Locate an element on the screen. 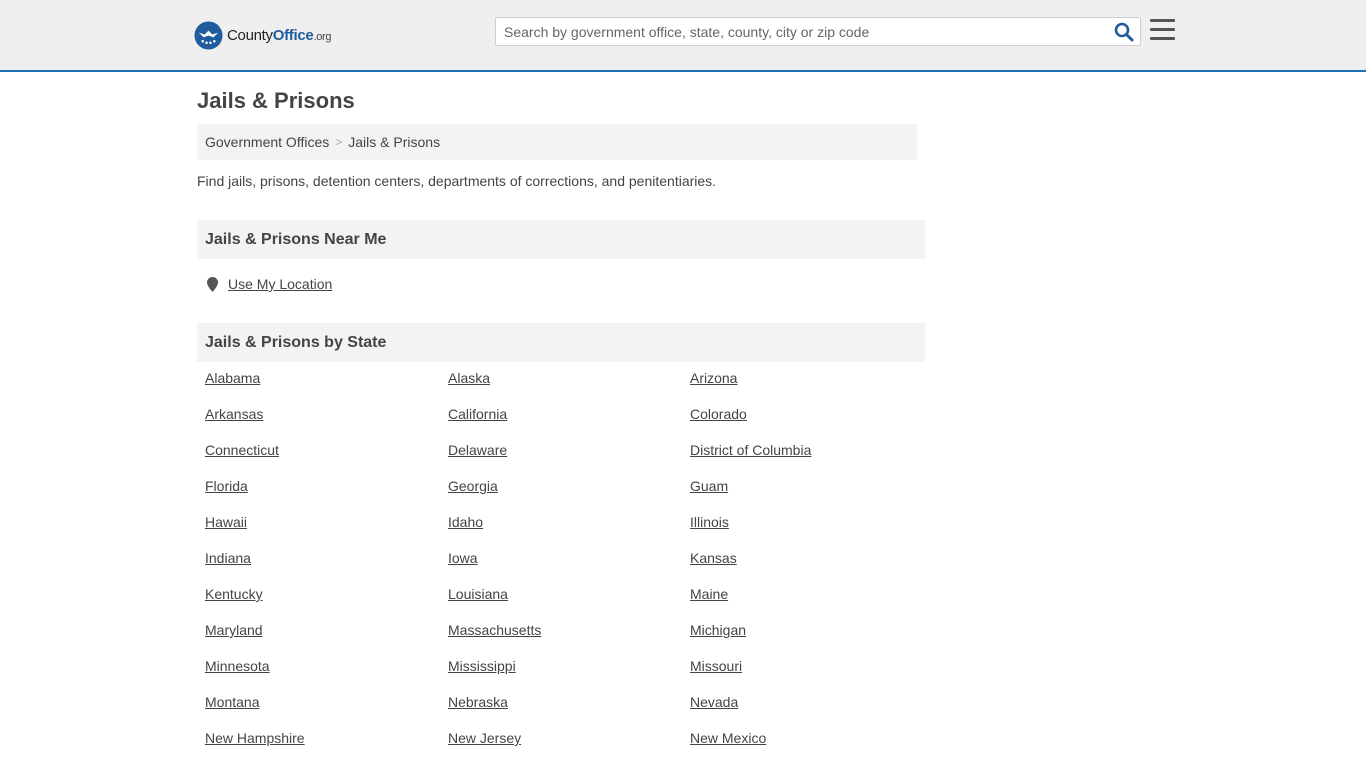  use-my-location-link: Use My Location is located at coordinates (280, 284).